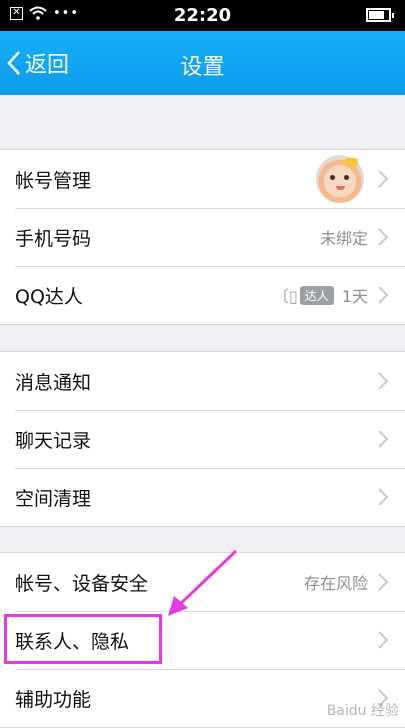  Describe the element at coordinates (203, 582) in the screenshot. I see `annotation-arrow-icon` at that location.